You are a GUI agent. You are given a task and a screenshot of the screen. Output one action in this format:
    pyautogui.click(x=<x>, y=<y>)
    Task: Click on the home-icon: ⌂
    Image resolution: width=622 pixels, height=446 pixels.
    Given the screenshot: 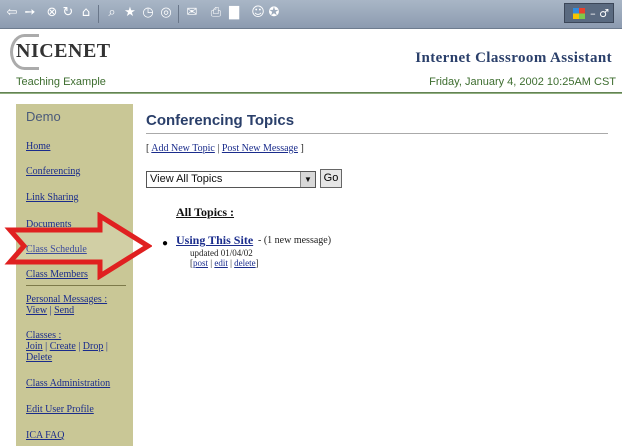 What is the action you would take?
    pyautogui.click(x=86, y=13)
    